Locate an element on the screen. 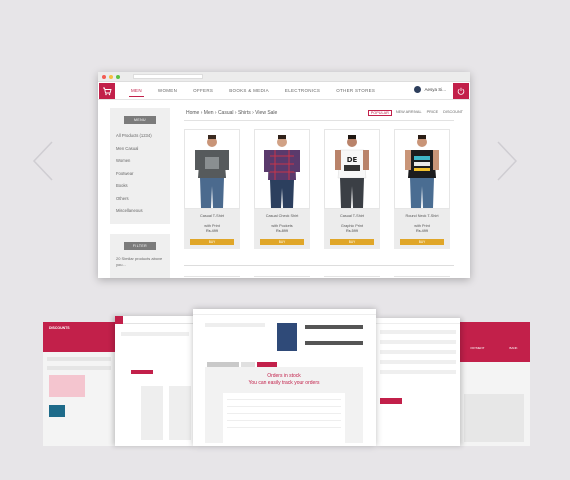  nav-men: MEN is located at coordinates (136, 91).